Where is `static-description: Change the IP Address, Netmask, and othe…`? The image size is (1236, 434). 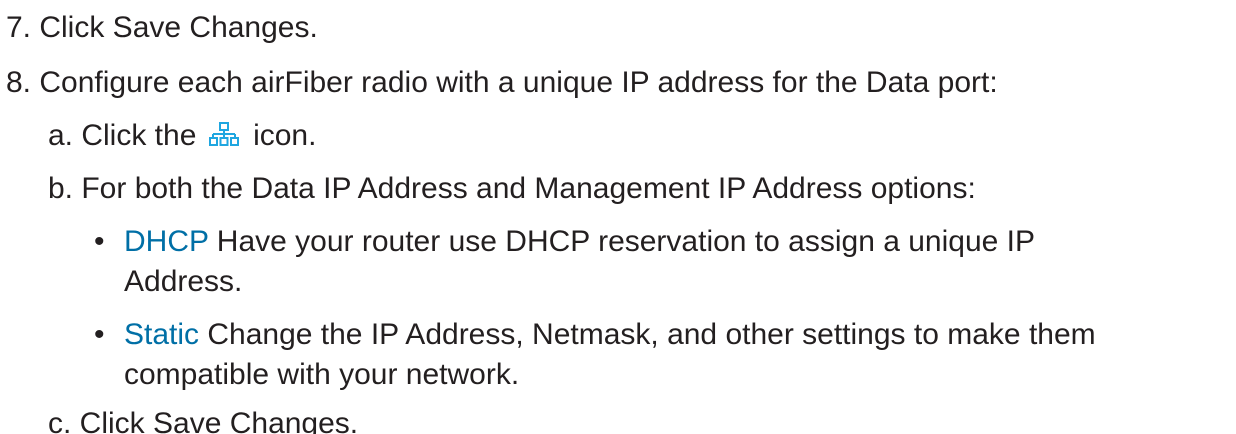
static-description: Change the IP Address, Netmask, and othe… is located at coordinates (647, 334).